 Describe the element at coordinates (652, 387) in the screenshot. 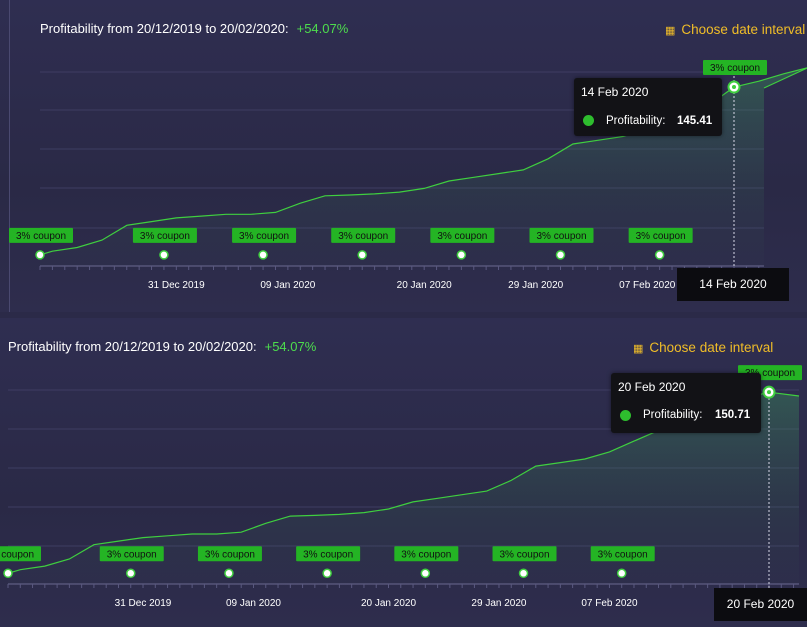

I see `tooltip-date: 20 Feb 2020` at that location.